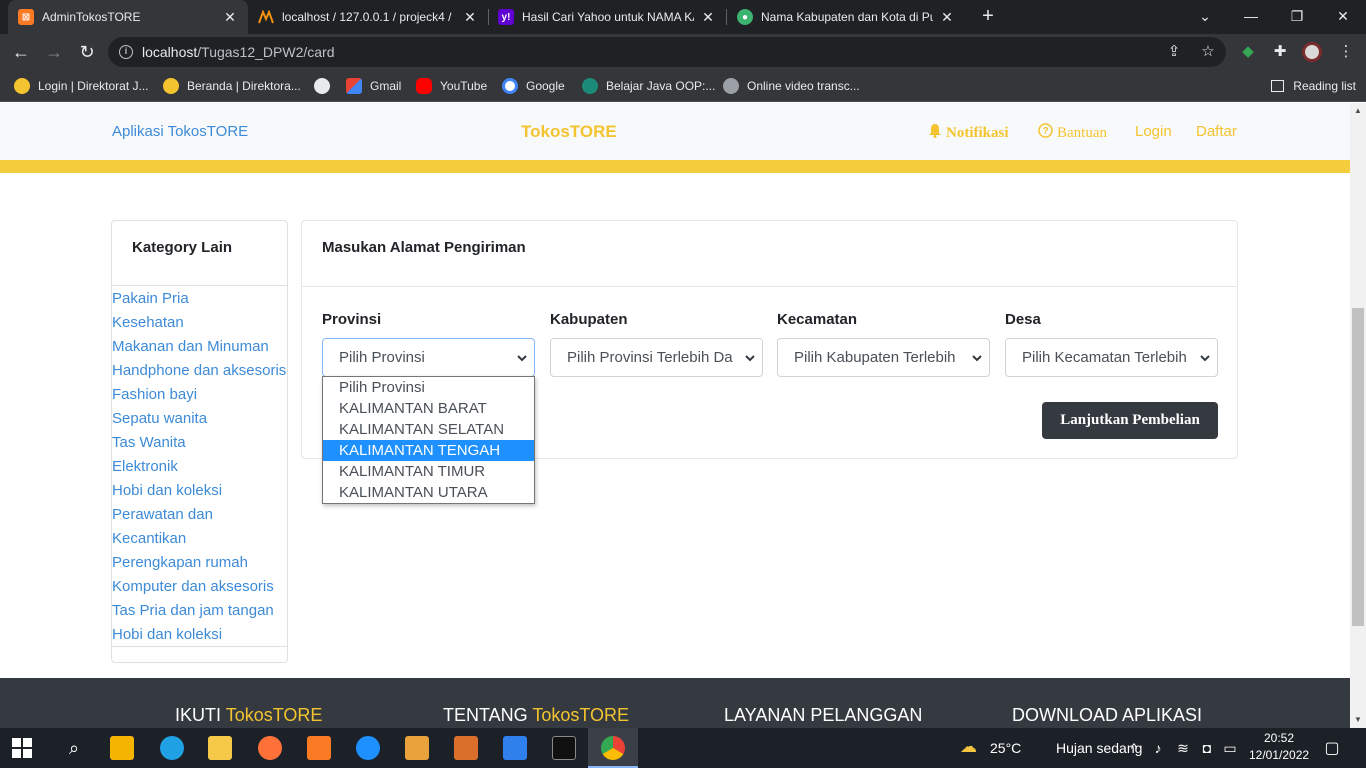  Describe the element at coordinates (451, 86) in the screenshot. I see `bookmark-youtube: YouTube` at that location.